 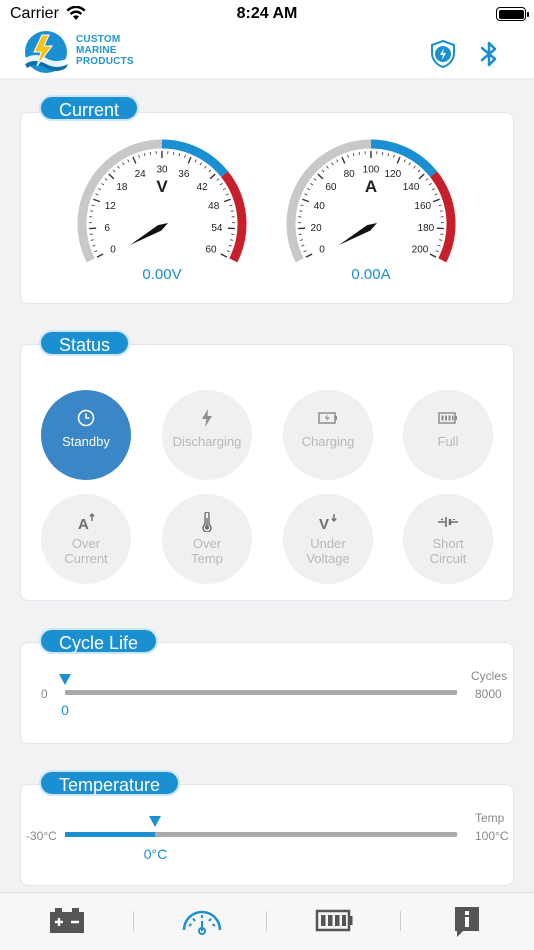 What do you see at coordinates (489, 676) in the screenshot?
I see `cycle-max-label: Cycles` at bounding box center [489, 676].